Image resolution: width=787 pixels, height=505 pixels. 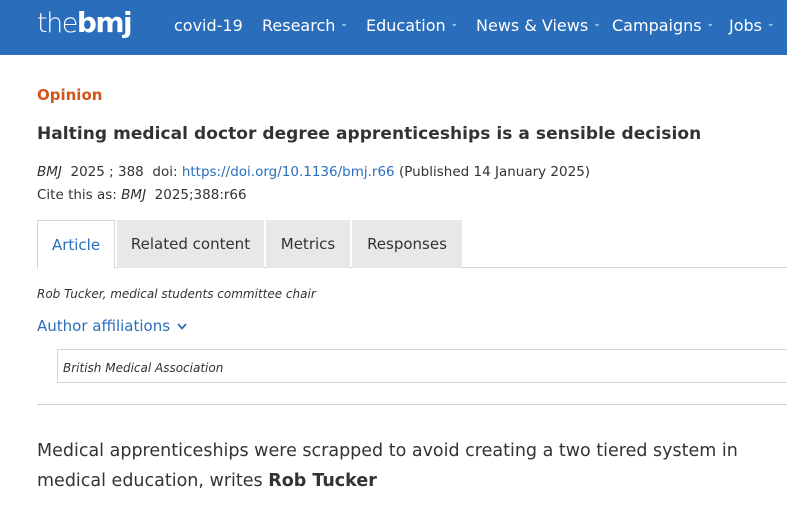 I want to click on citation-year: 2025, so click(x=87, y=172).